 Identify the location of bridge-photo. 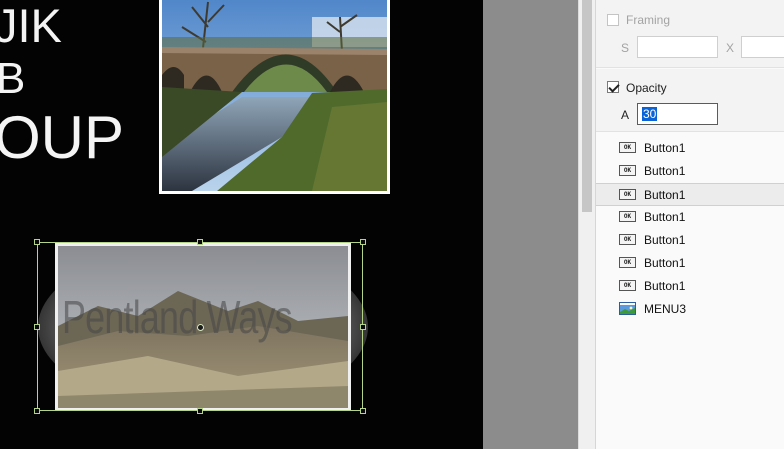
(274, 97).